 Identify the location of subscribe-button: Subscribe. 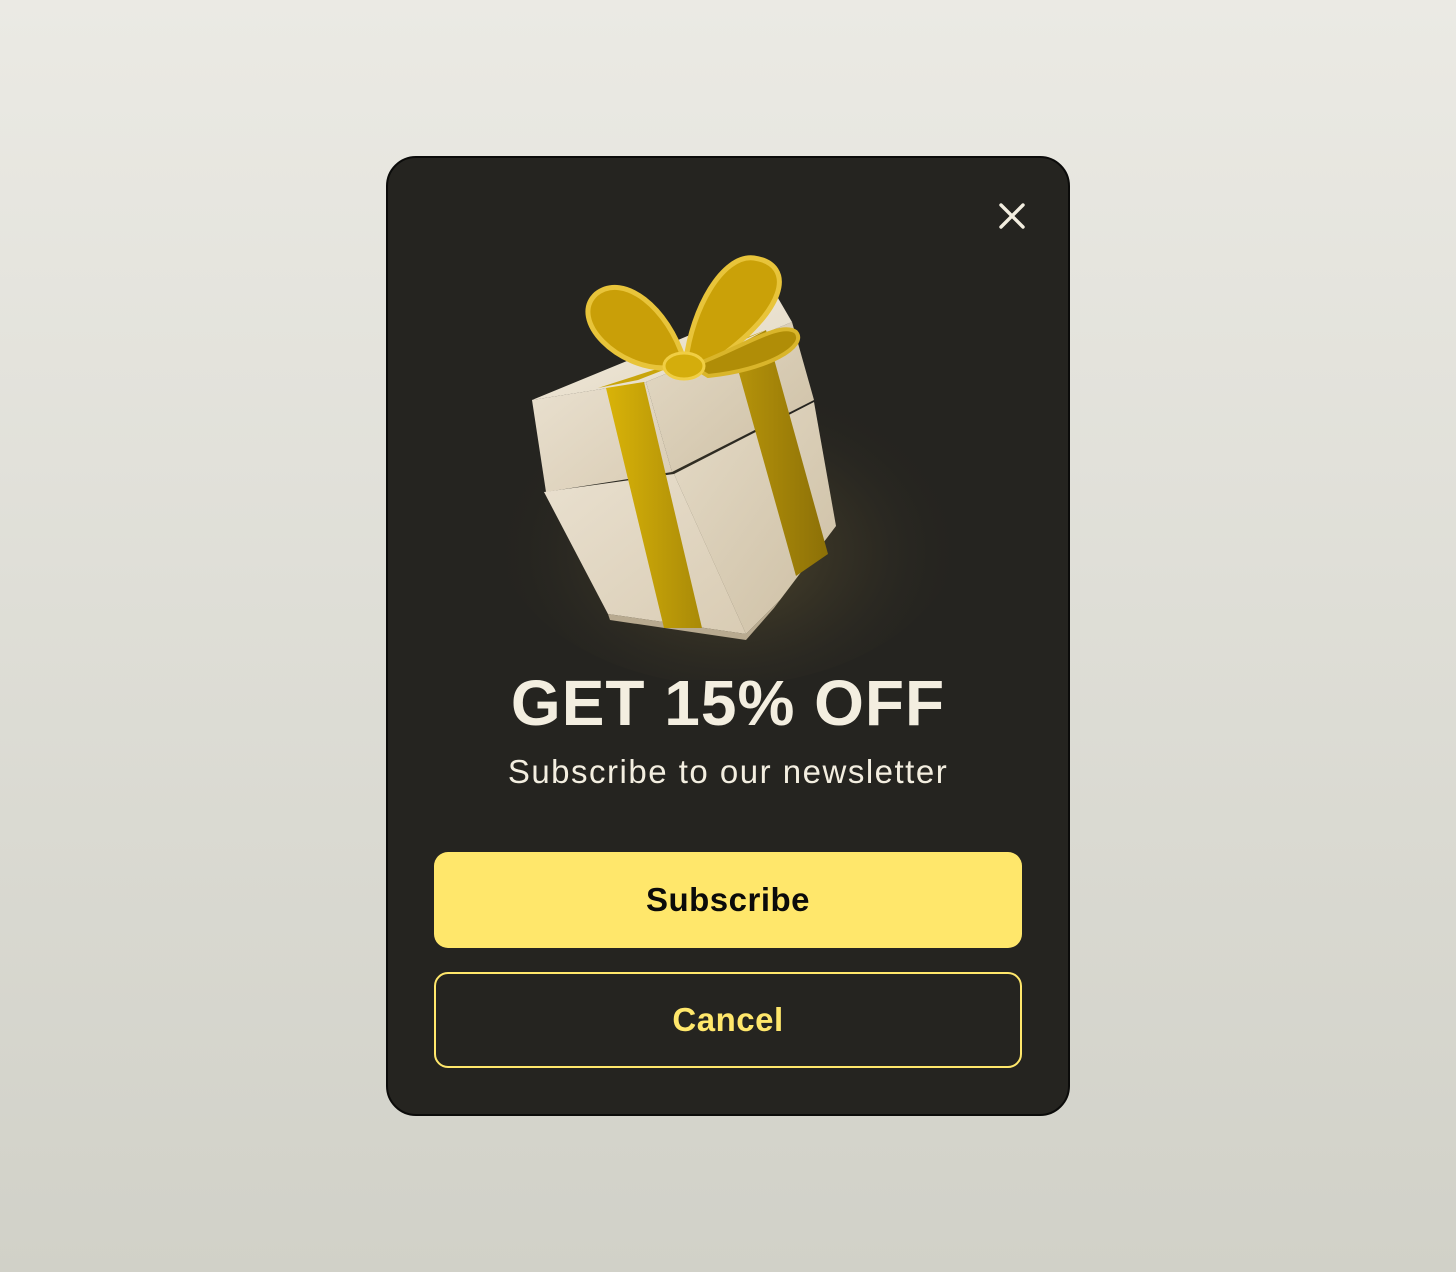
(728, 900).